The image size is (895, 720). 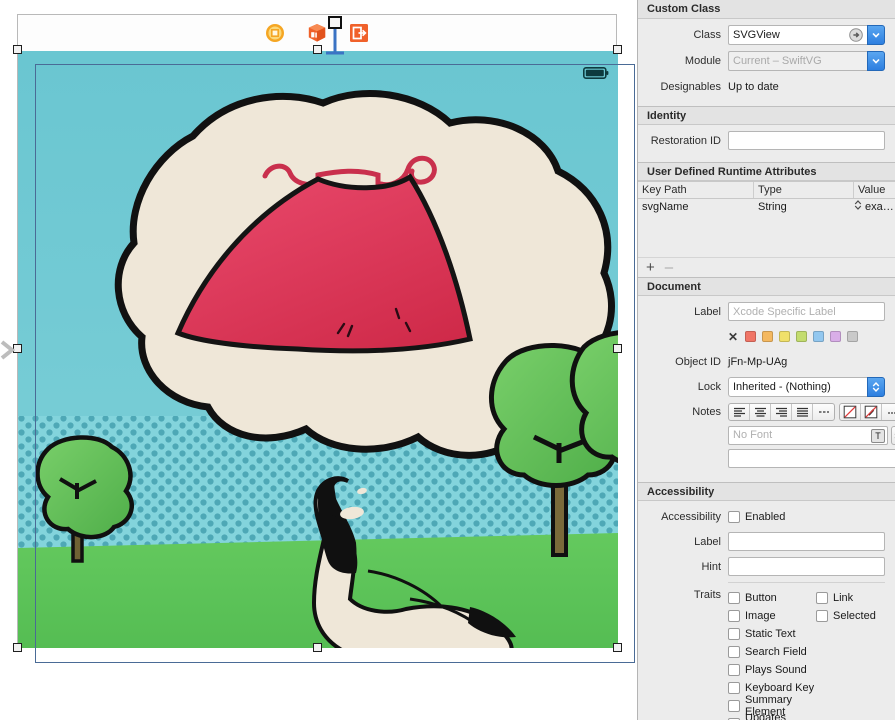 What do you see at coordinates (765, 516) in the screenshot?
I see `accessibility-enabled-label: Enabled` at bounding box center [765, 516].